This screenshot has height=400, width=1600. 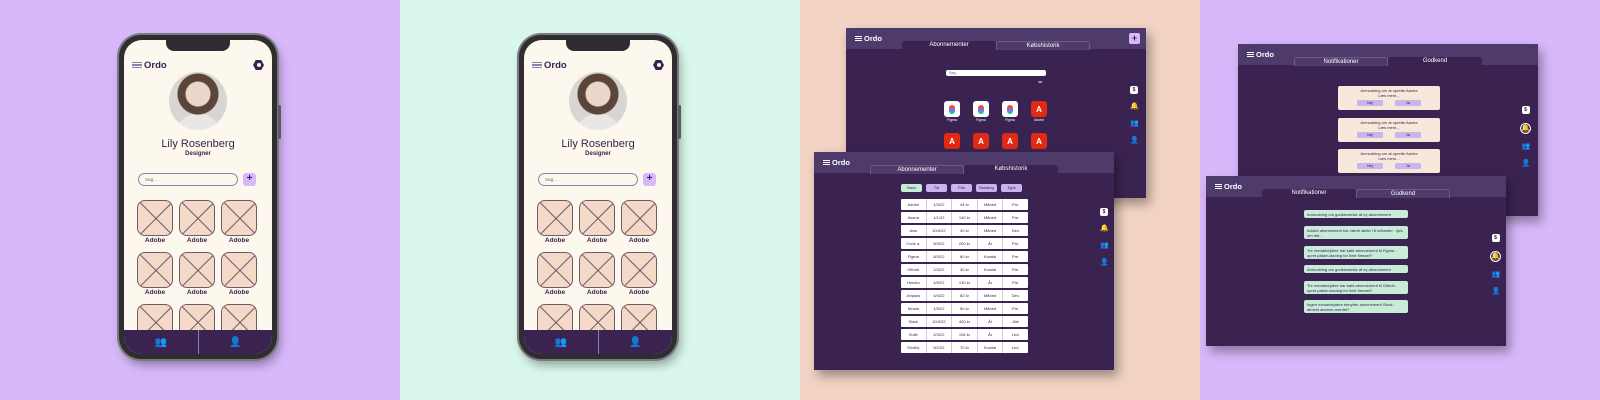 I want to click on table-cell: Adobe, so click(x=914, y=204).